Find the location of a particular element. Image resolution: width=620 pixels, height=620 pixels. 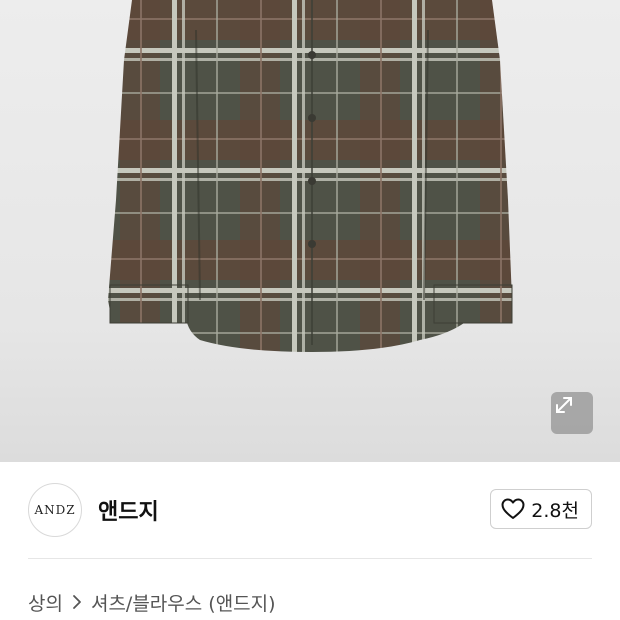

expand-image-button is located at coordinates (572, 413).